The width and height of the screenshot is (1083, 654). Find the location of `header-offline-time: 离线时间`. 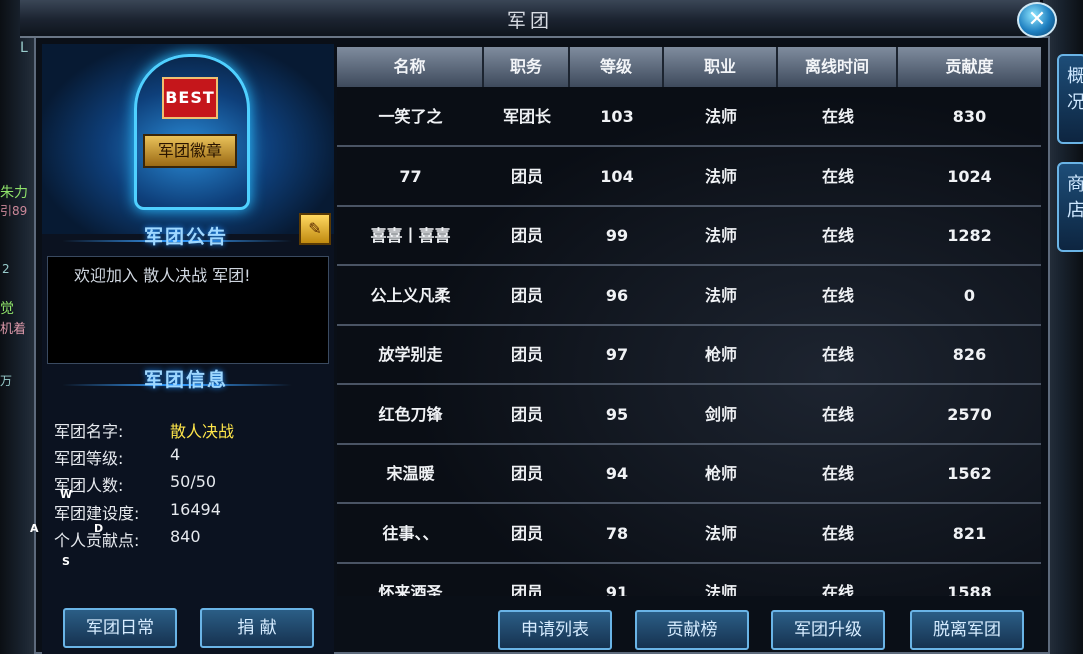

header-offline-time: 离线时间 is located at coordinates (838, 67).